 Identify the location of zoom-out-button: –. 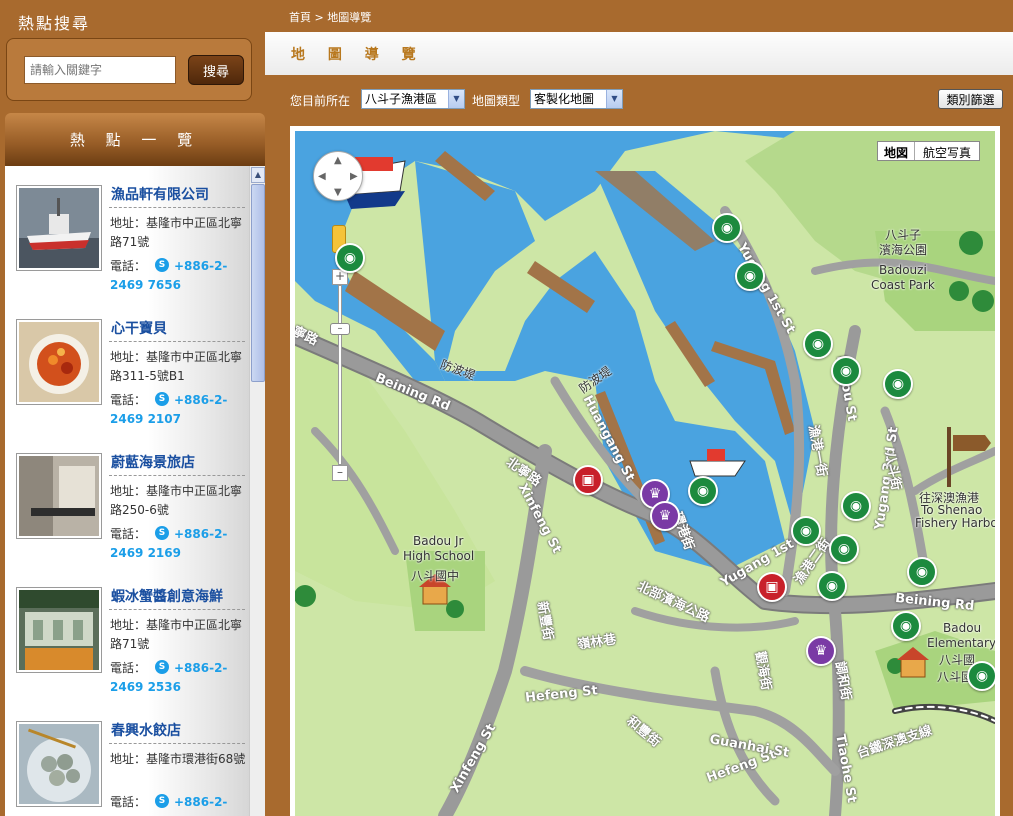
(340, 473).